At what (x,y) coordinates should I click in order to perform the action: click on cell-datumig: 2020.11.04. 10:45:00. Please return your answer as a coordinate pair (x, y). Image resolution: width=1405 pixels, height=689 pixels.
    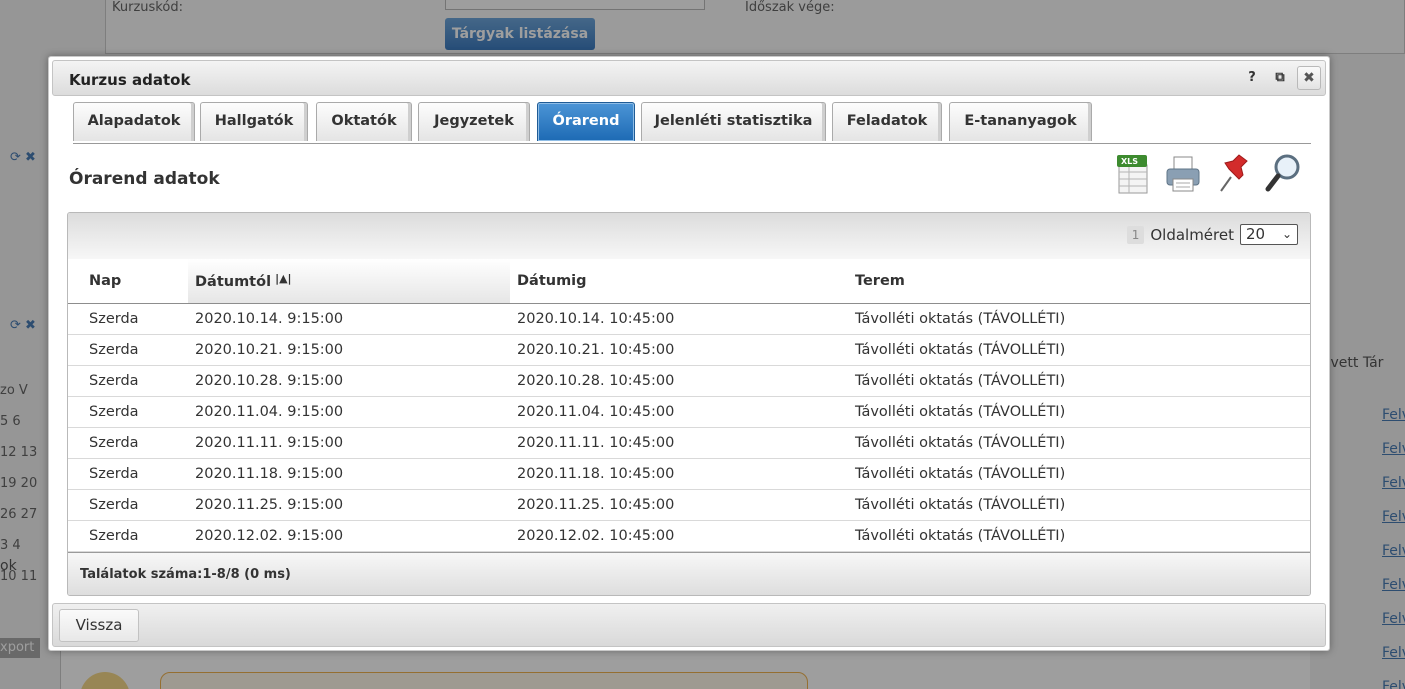
    Looking at the image, I should click on (680, 412).